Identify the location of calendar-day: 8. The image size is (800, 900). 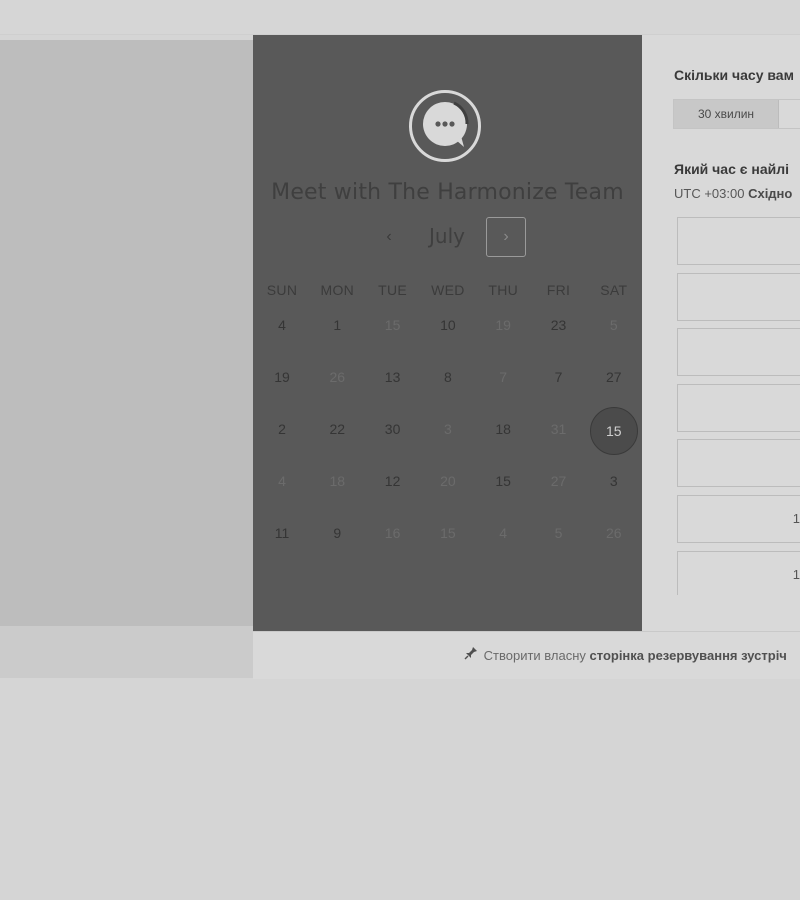
(448, 377).